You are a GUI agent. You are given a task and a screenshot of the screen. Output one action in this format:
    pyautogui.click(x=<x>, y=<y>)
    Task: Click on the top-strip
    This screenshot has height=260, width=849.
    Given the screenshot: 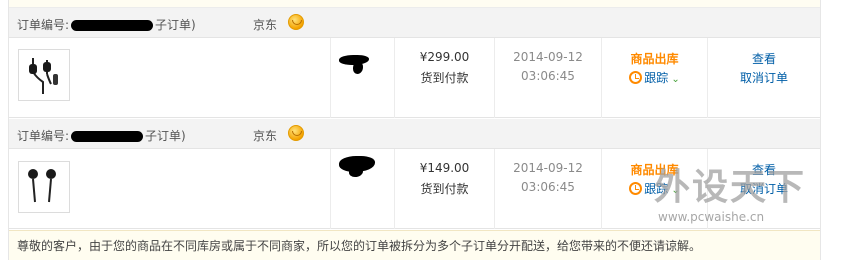 What is the action you would take?
    pyautogui.click(x=414, y=4)
    